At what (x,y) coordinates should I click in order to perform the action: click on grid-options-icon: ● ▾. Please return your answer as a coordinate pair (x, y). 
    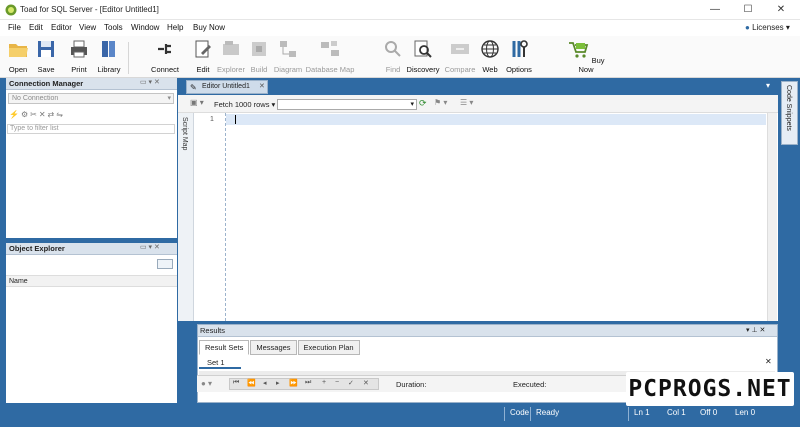
    Looking at the image, I should click on (206, 383).